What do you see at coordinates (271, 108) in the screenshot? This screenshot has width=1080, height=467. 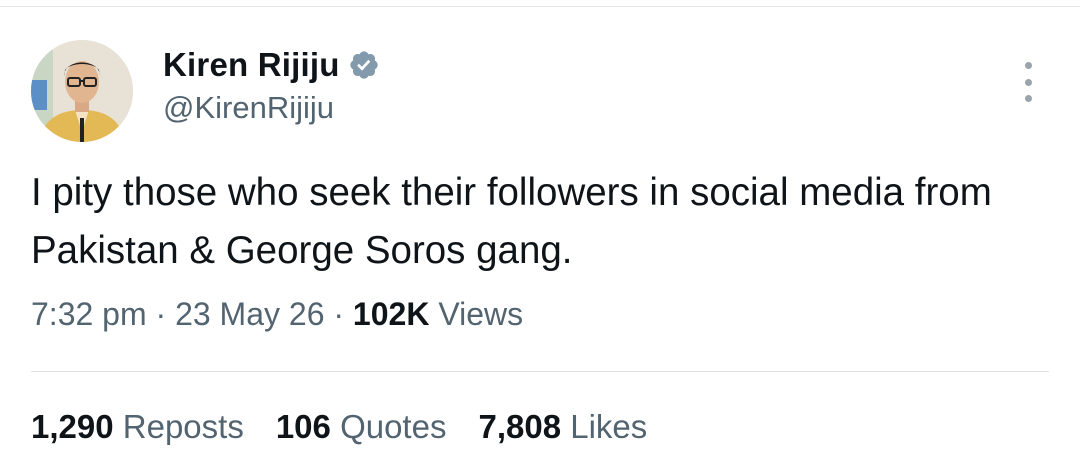 I see `author-handle: @KirenRijiju` at bounding box center [271, 108].